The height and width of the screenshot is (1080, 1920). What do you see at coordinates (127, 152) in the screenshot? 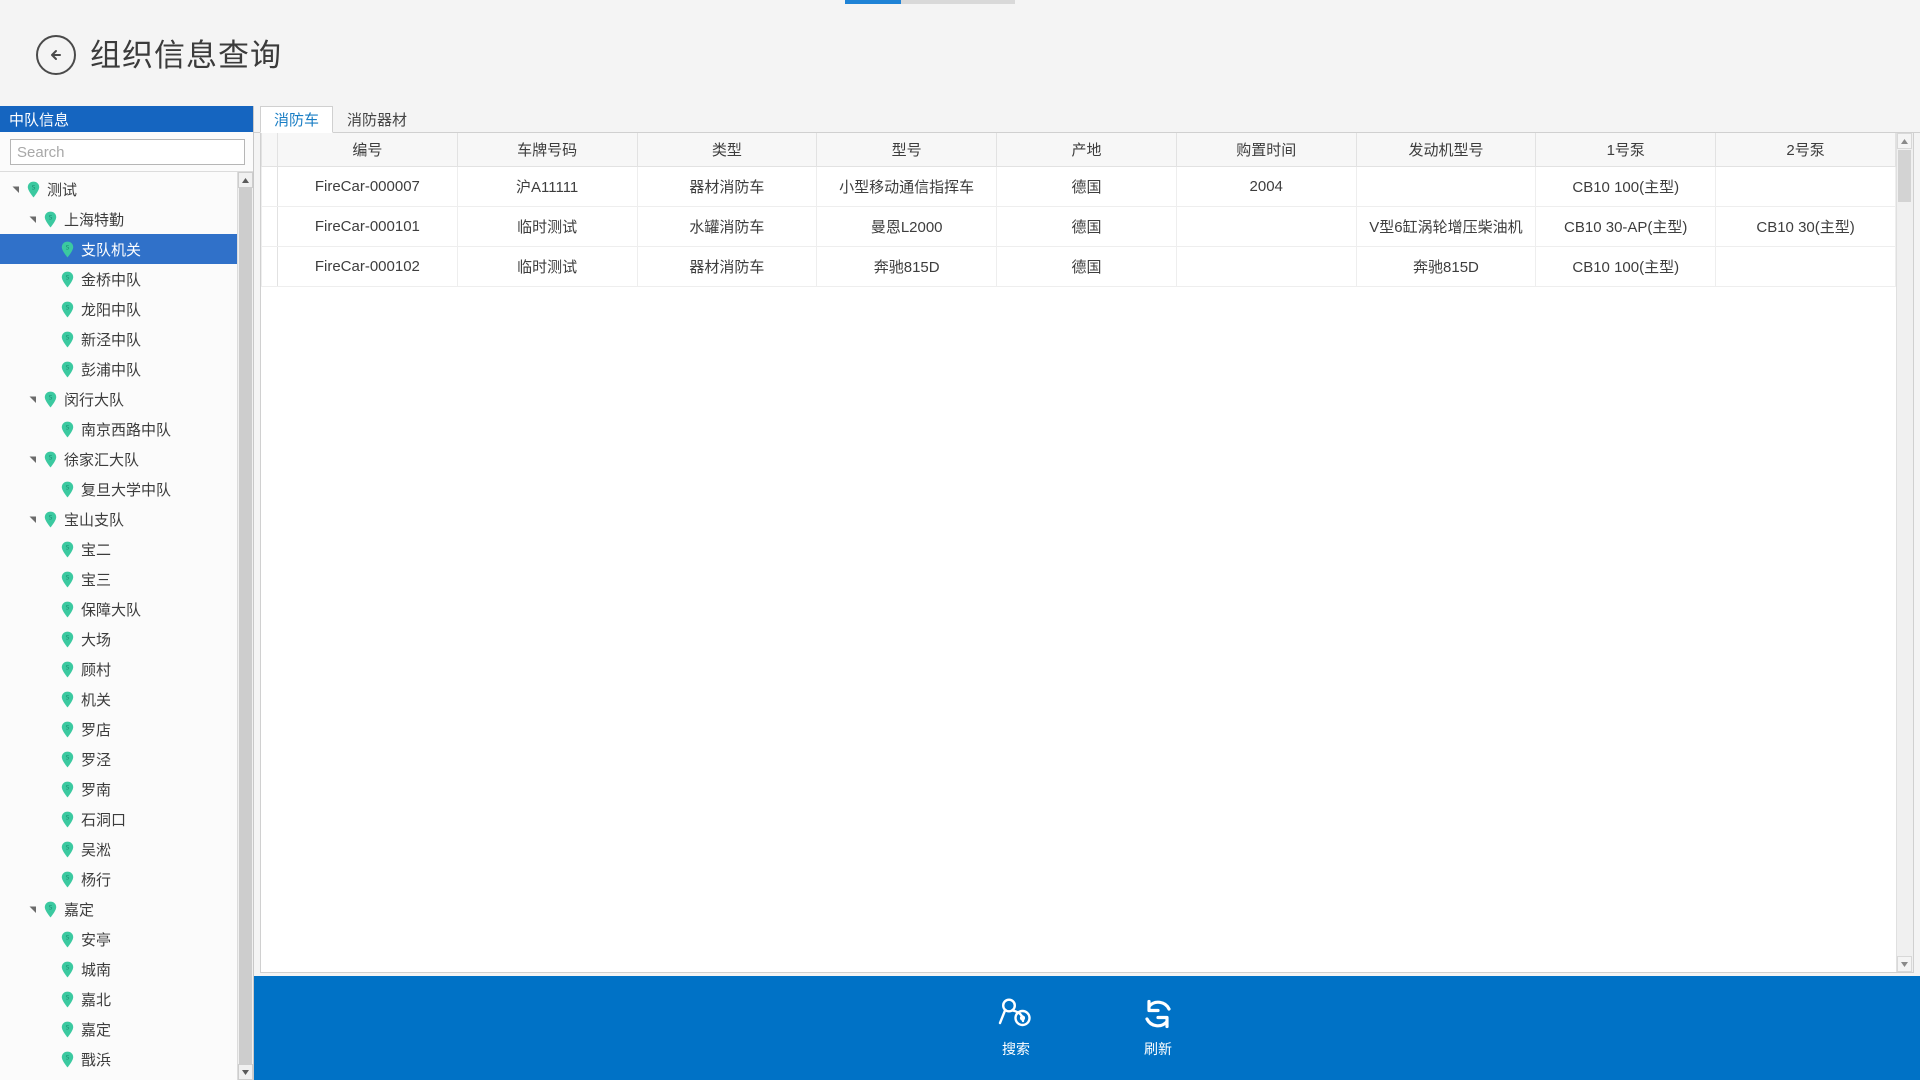
I see `search-input` at bounding box center [127, 152].